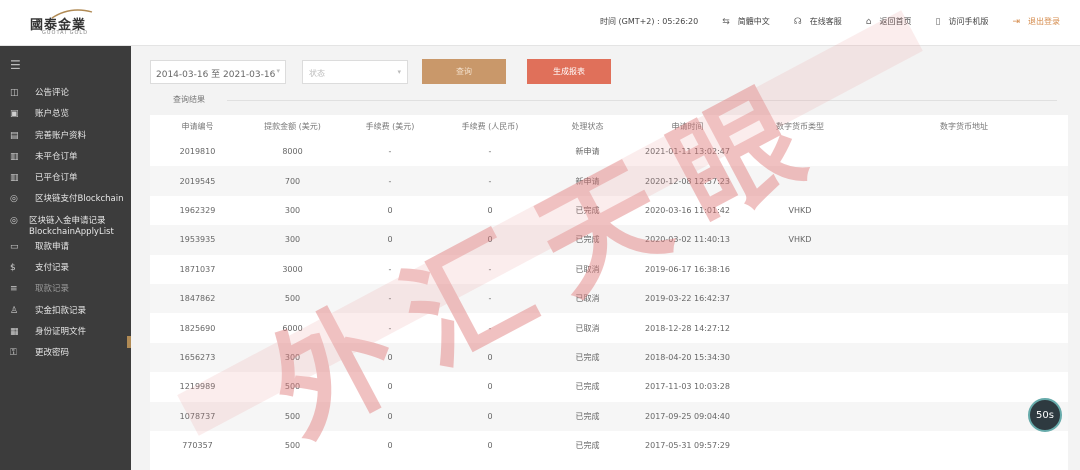 Image resolution: width=1080 pixels, height=470 pixels. I want to click on sidebar-item: ▥ 已平仓订单, so click(65, 179).